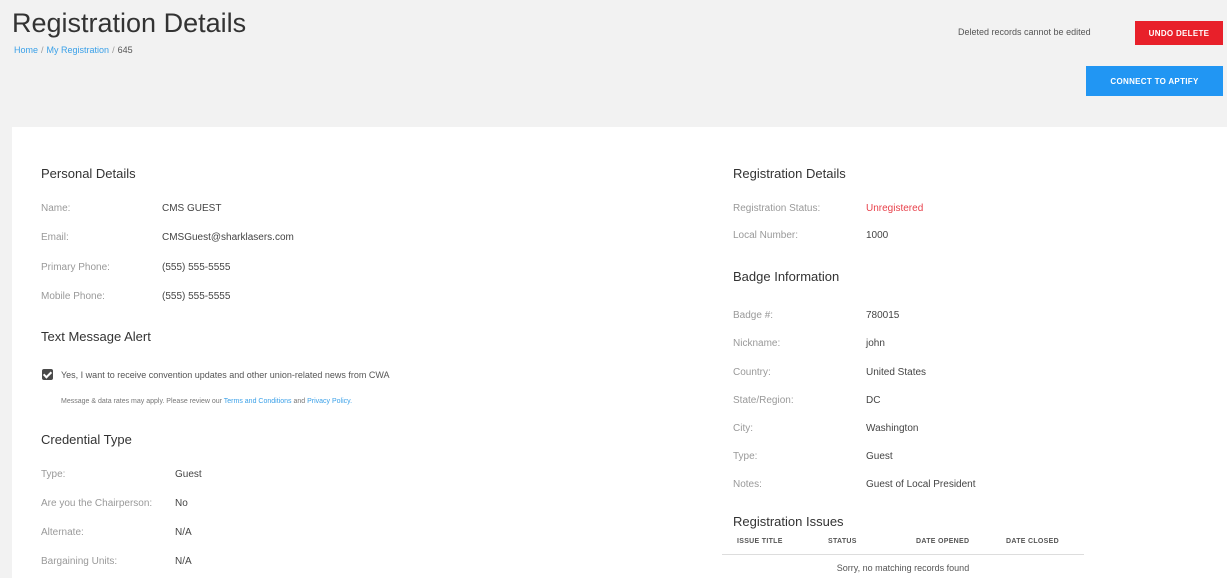  Describe the element at coordinates (181, 503) in the screenshot. I see `chairperson-value: No` at that location.